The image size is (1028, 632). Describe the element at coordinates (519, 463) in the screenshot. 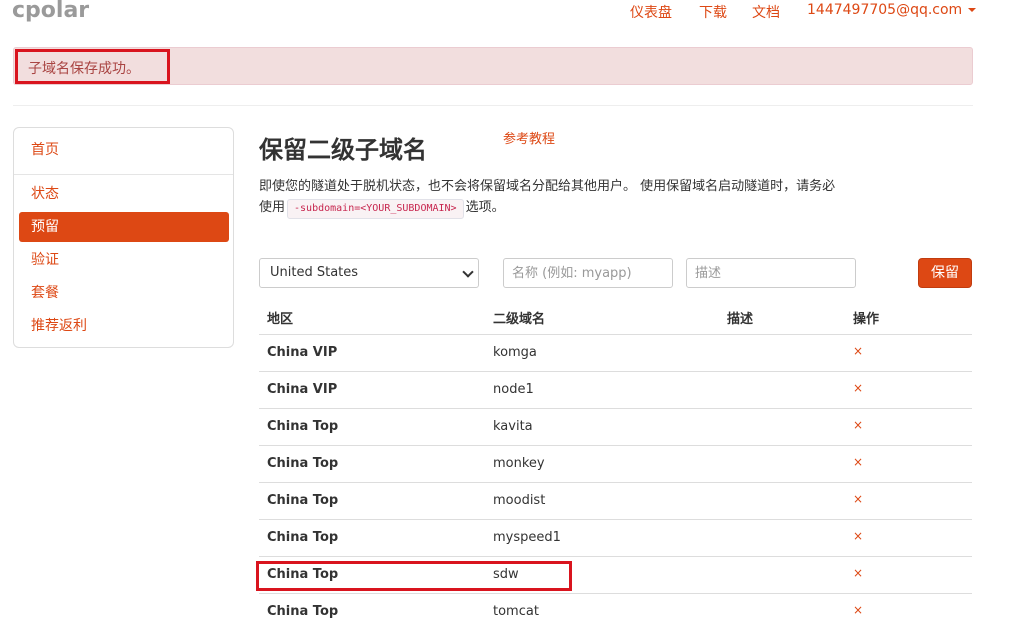

I see `row-subdomain: monkey` at that location.